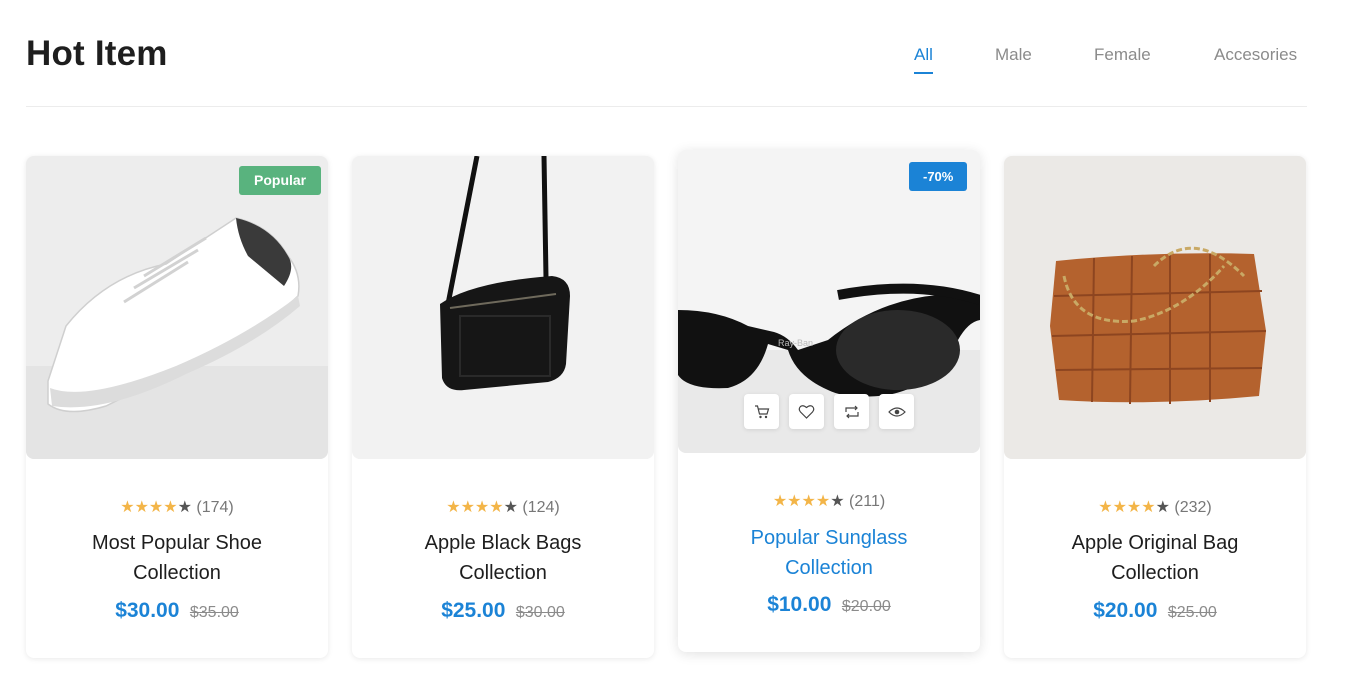  Describe the element at coordinates (1013, 55) in the screenshot. I see `tab-male: Male` at that location.